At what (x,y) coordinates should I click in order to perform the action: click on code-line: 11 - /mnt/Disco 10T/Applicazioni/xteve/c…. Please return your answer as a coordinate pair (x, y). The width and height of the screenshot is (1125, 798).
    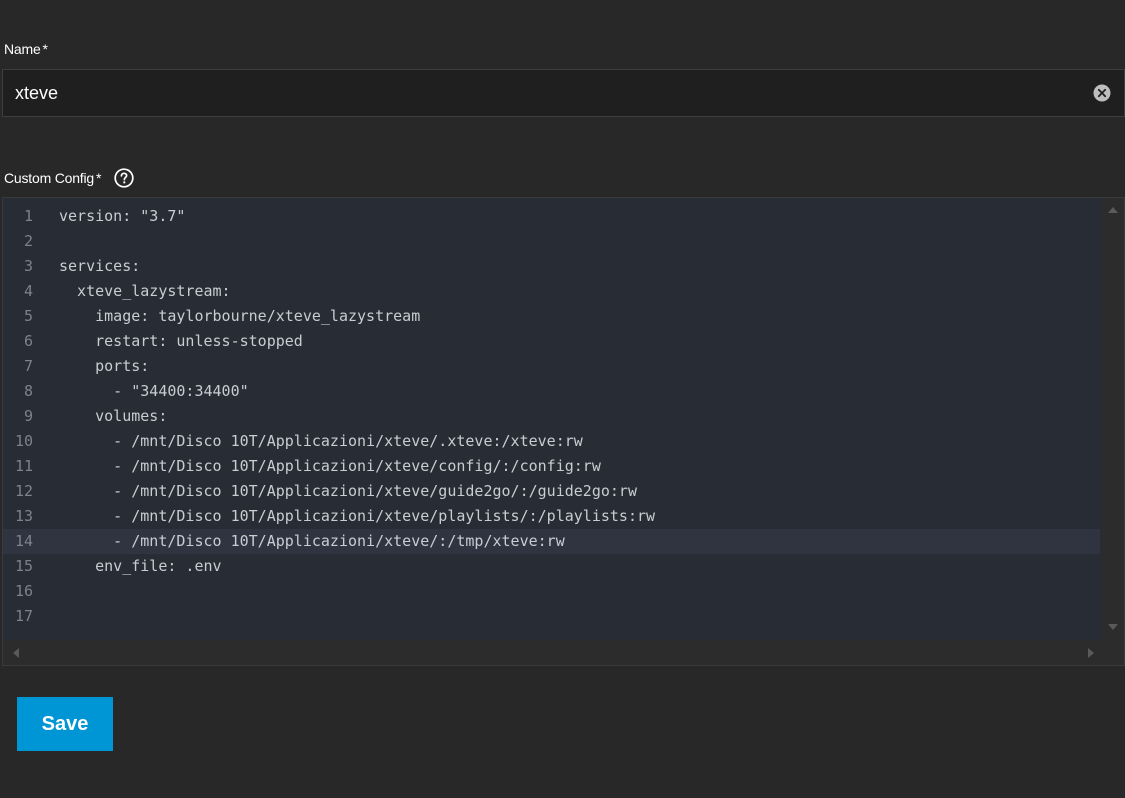
    Looking at the image, I should click on (551, 466).